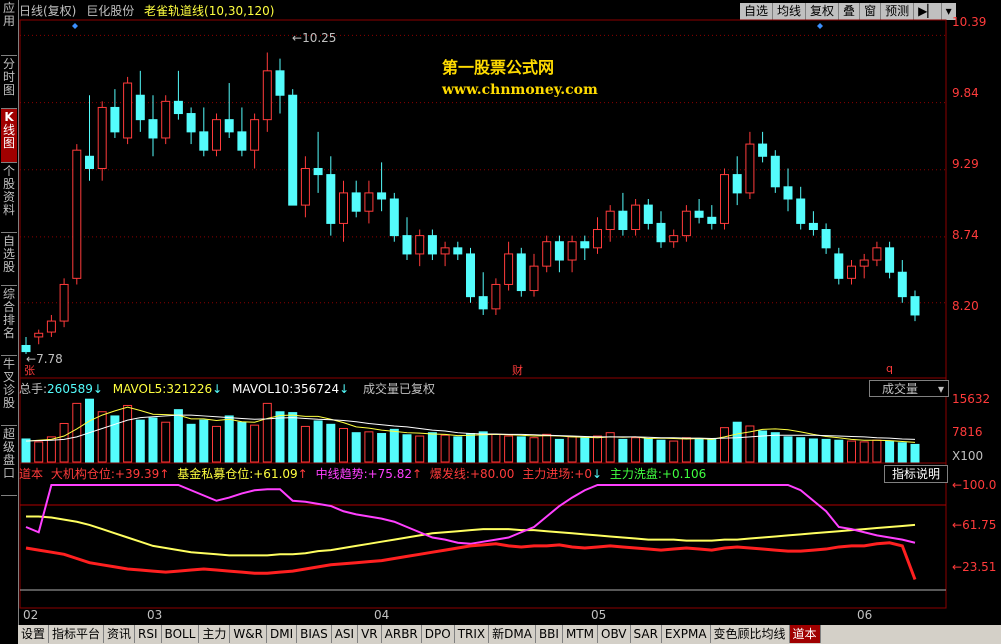 This screenshot has width=1001, height=644. I want to click on chevron-down-icon: ▾, so click(940, 389).